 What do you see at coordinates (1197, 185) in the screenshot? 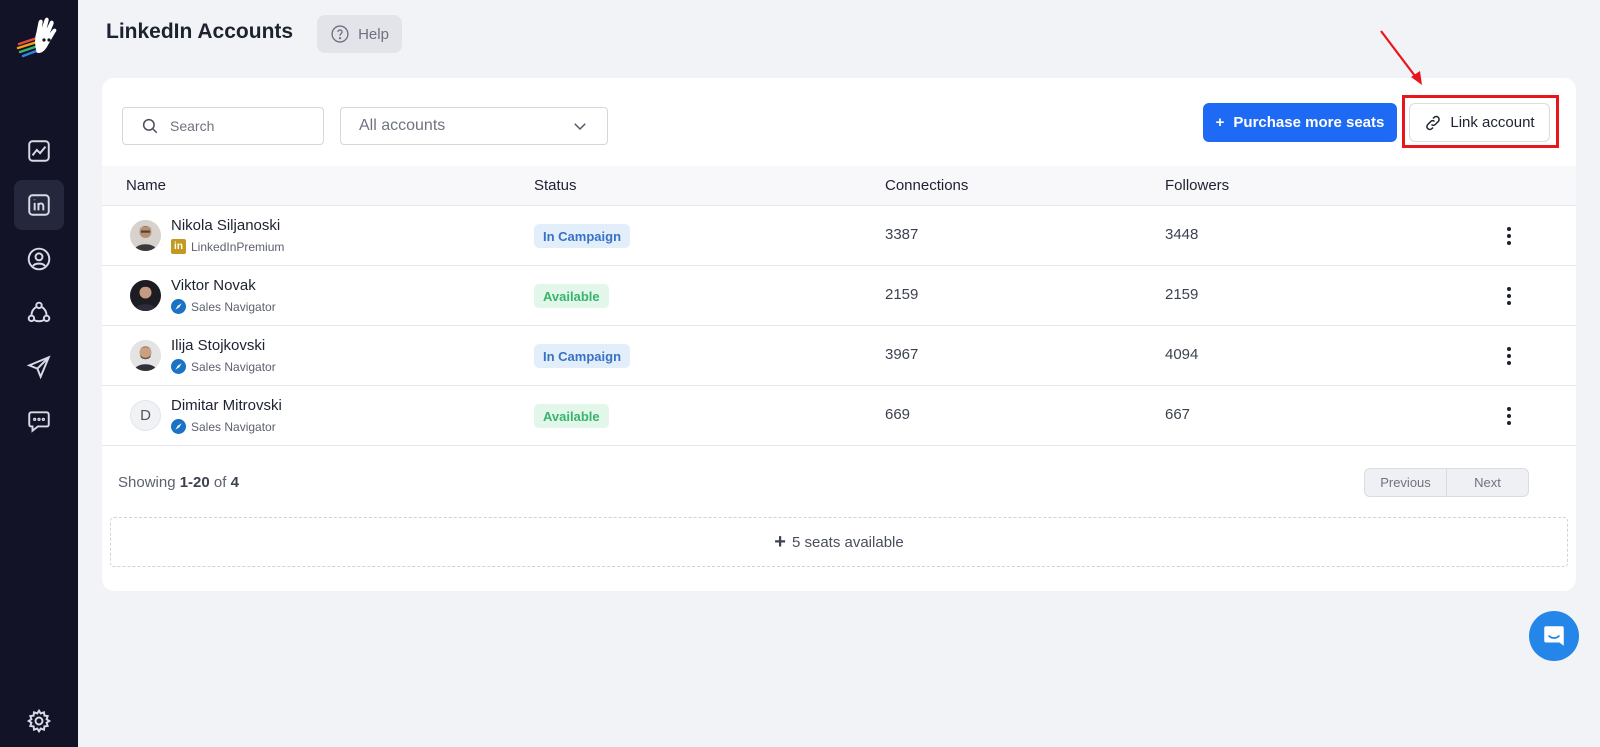
I see `column-header-followers: Followers` at bounding box center [1197, 185].